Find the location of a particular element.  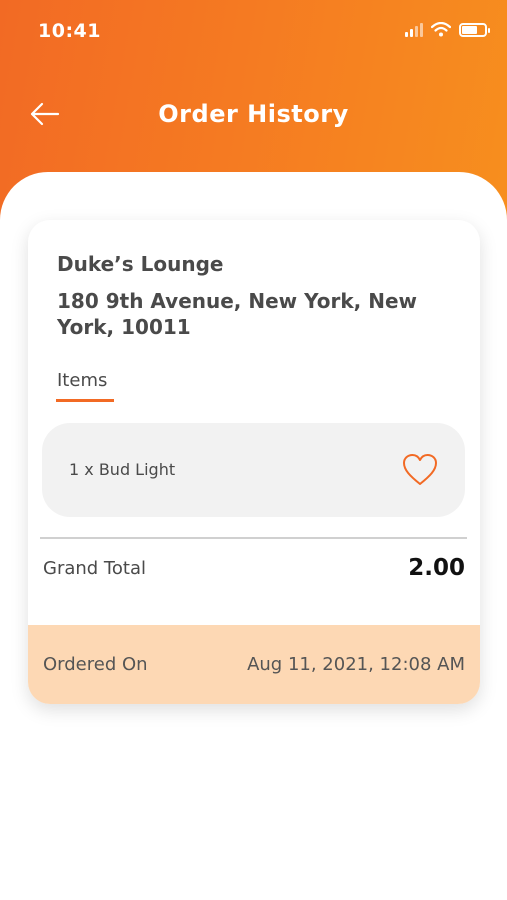

list-item: 1 x Bud Light is located at coordinates (253, 470).